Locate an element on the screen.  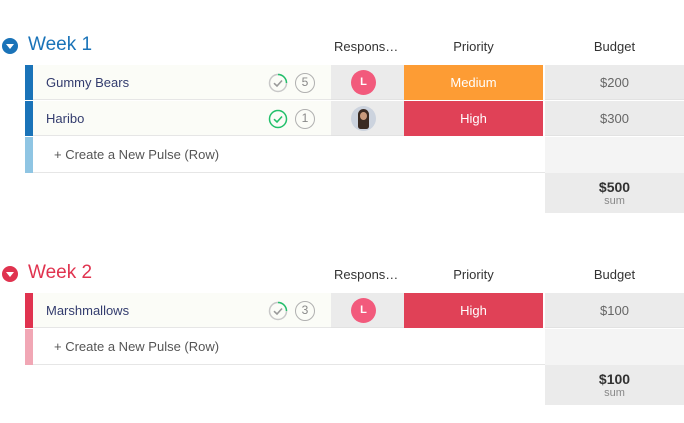
pulse-name: Marshmallows is located at coordinates (87, 310).